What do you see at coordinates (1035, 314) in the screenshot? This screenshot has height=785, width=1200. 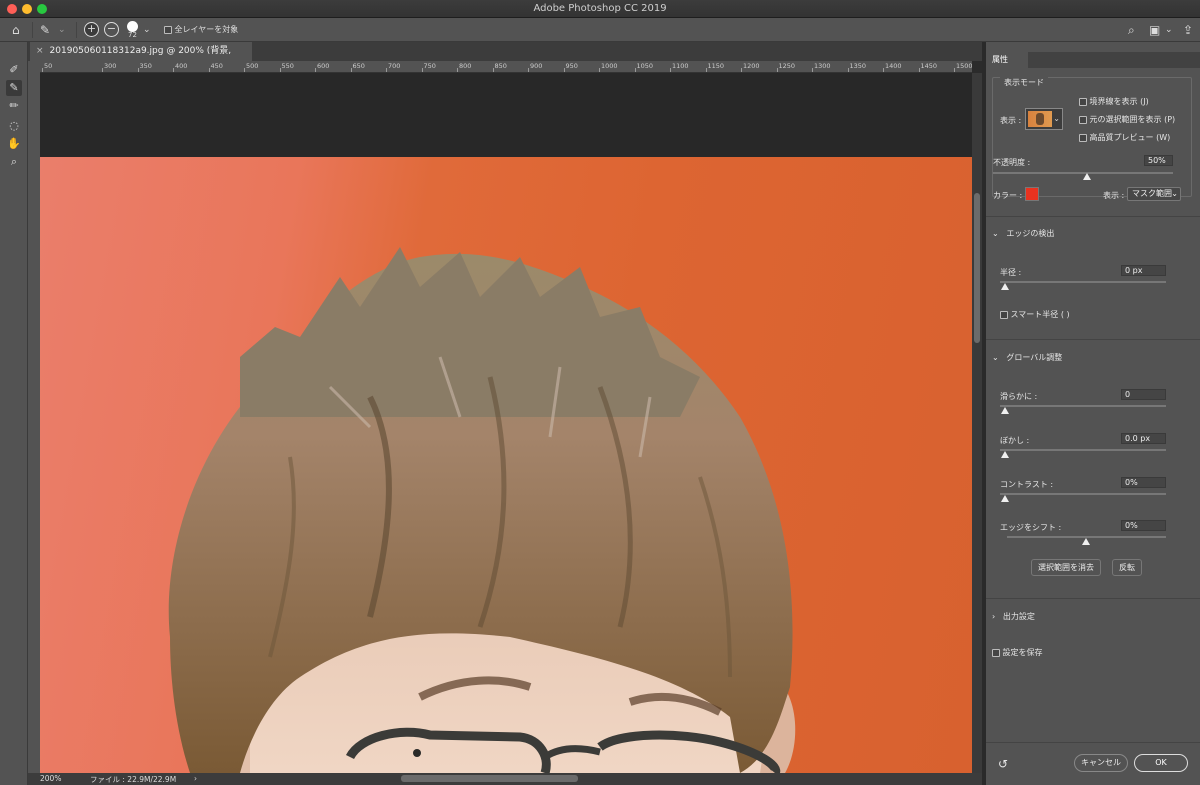 I see `smart-radius-checkbox: スマート半径 ( )` at bounding box center [1035, 314].